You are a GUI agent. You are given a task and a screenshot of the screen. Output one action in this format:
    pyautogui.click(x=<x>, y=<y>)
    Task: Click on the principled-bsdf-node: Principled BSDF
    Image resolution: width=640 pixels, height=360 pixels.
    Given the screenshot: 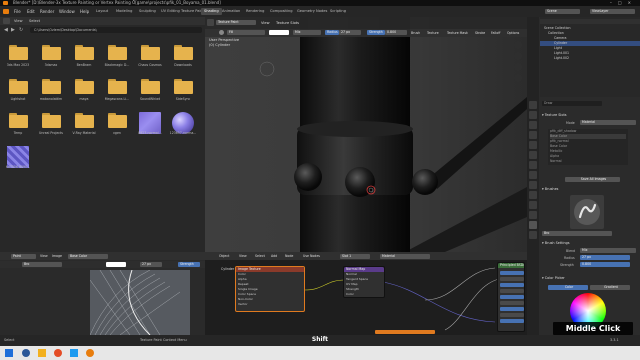 What is the action you would take?
    pyautogui.click(x=511, y=297)
    